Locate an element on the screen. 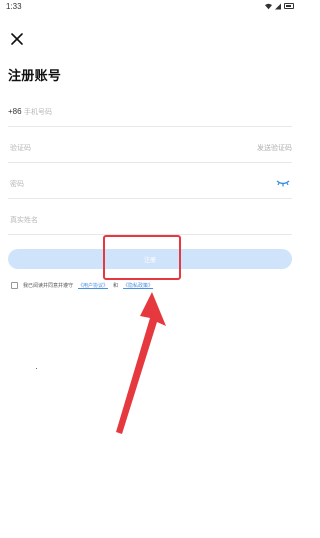 Image resolution: width=320 pixels, height=538 pixels. code-placeholder: 验证码 is located at coordinates (20, 148).